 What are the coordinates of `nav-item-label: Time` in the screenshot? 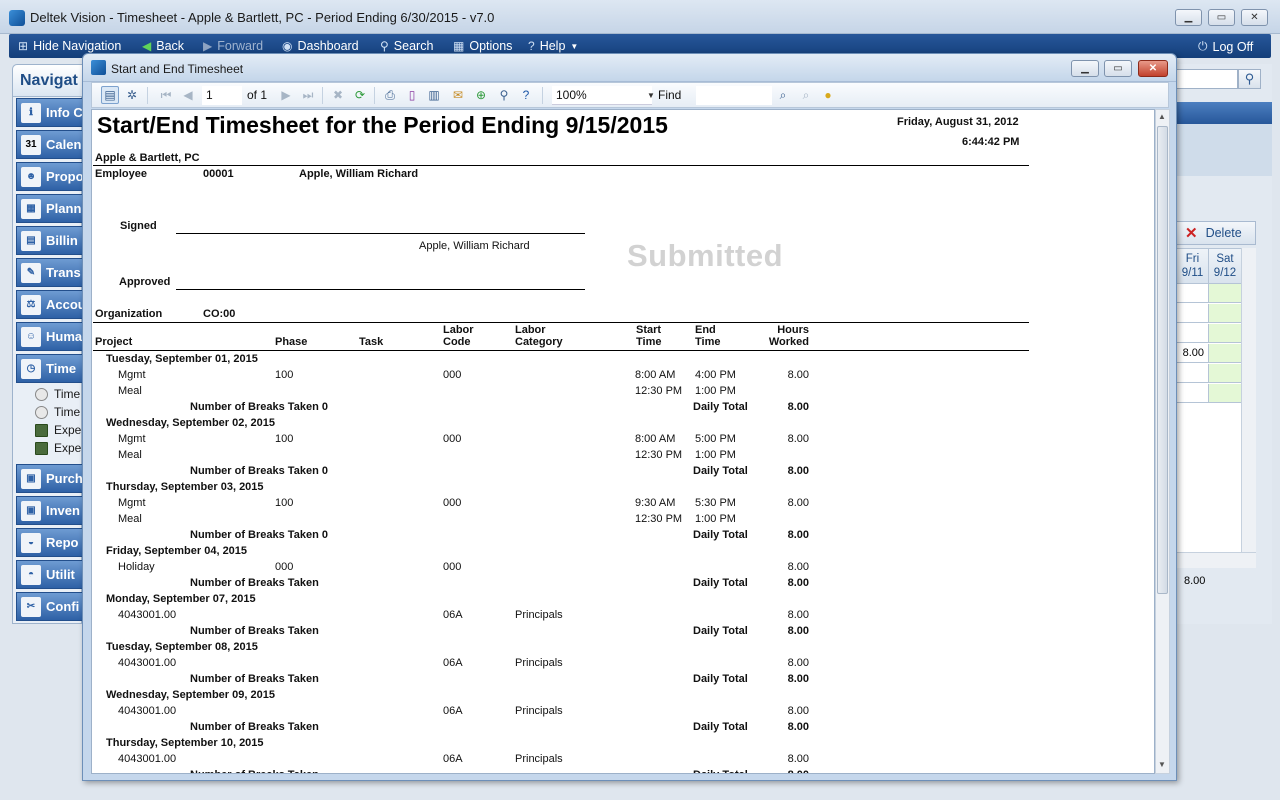 It's located at (61, 368).